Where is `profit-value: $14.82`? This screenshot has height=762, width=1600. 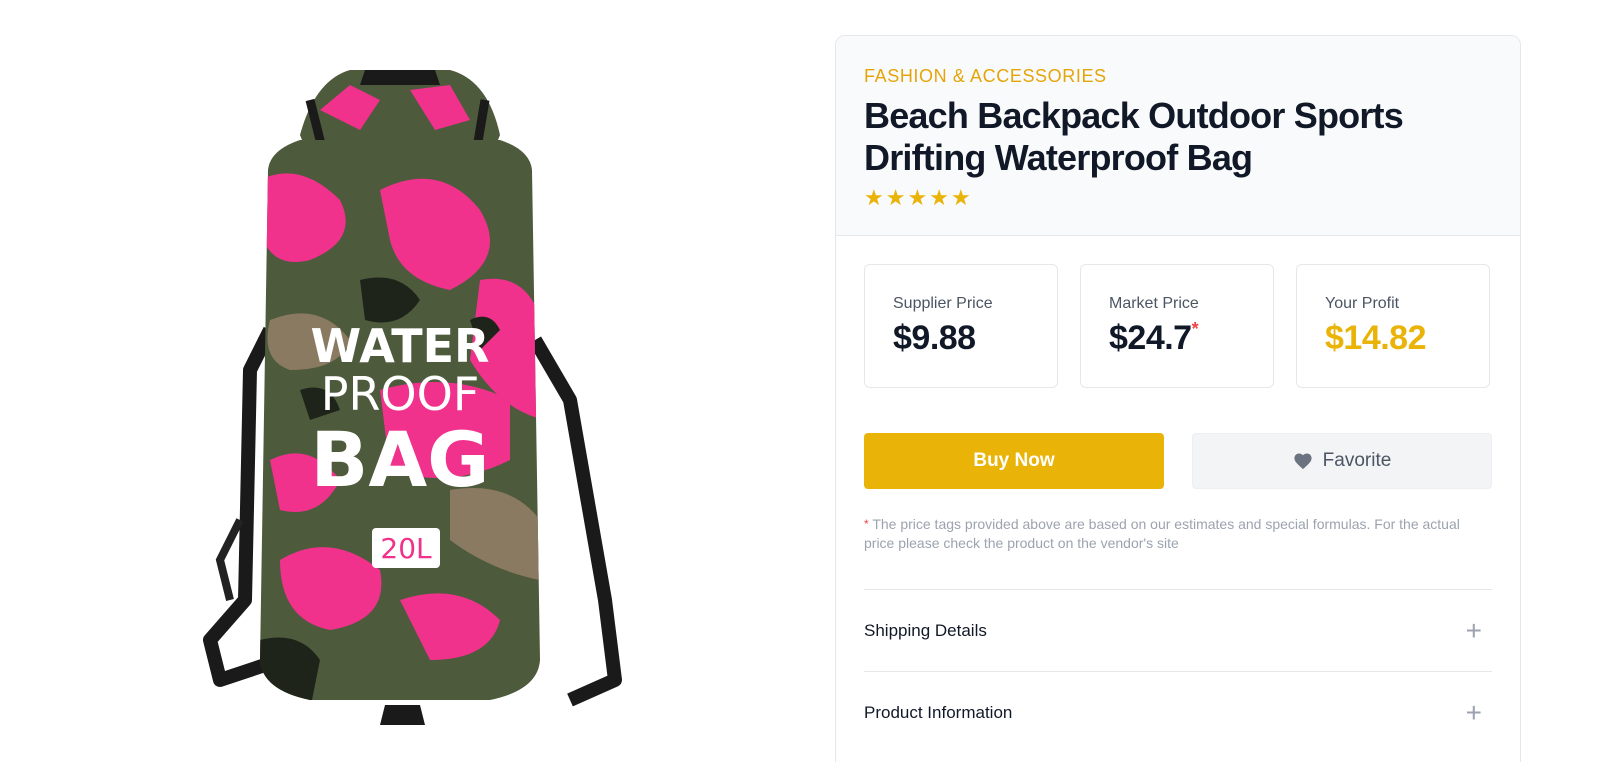
profit-value: $14.82 is located at coordinates (1376, 338).